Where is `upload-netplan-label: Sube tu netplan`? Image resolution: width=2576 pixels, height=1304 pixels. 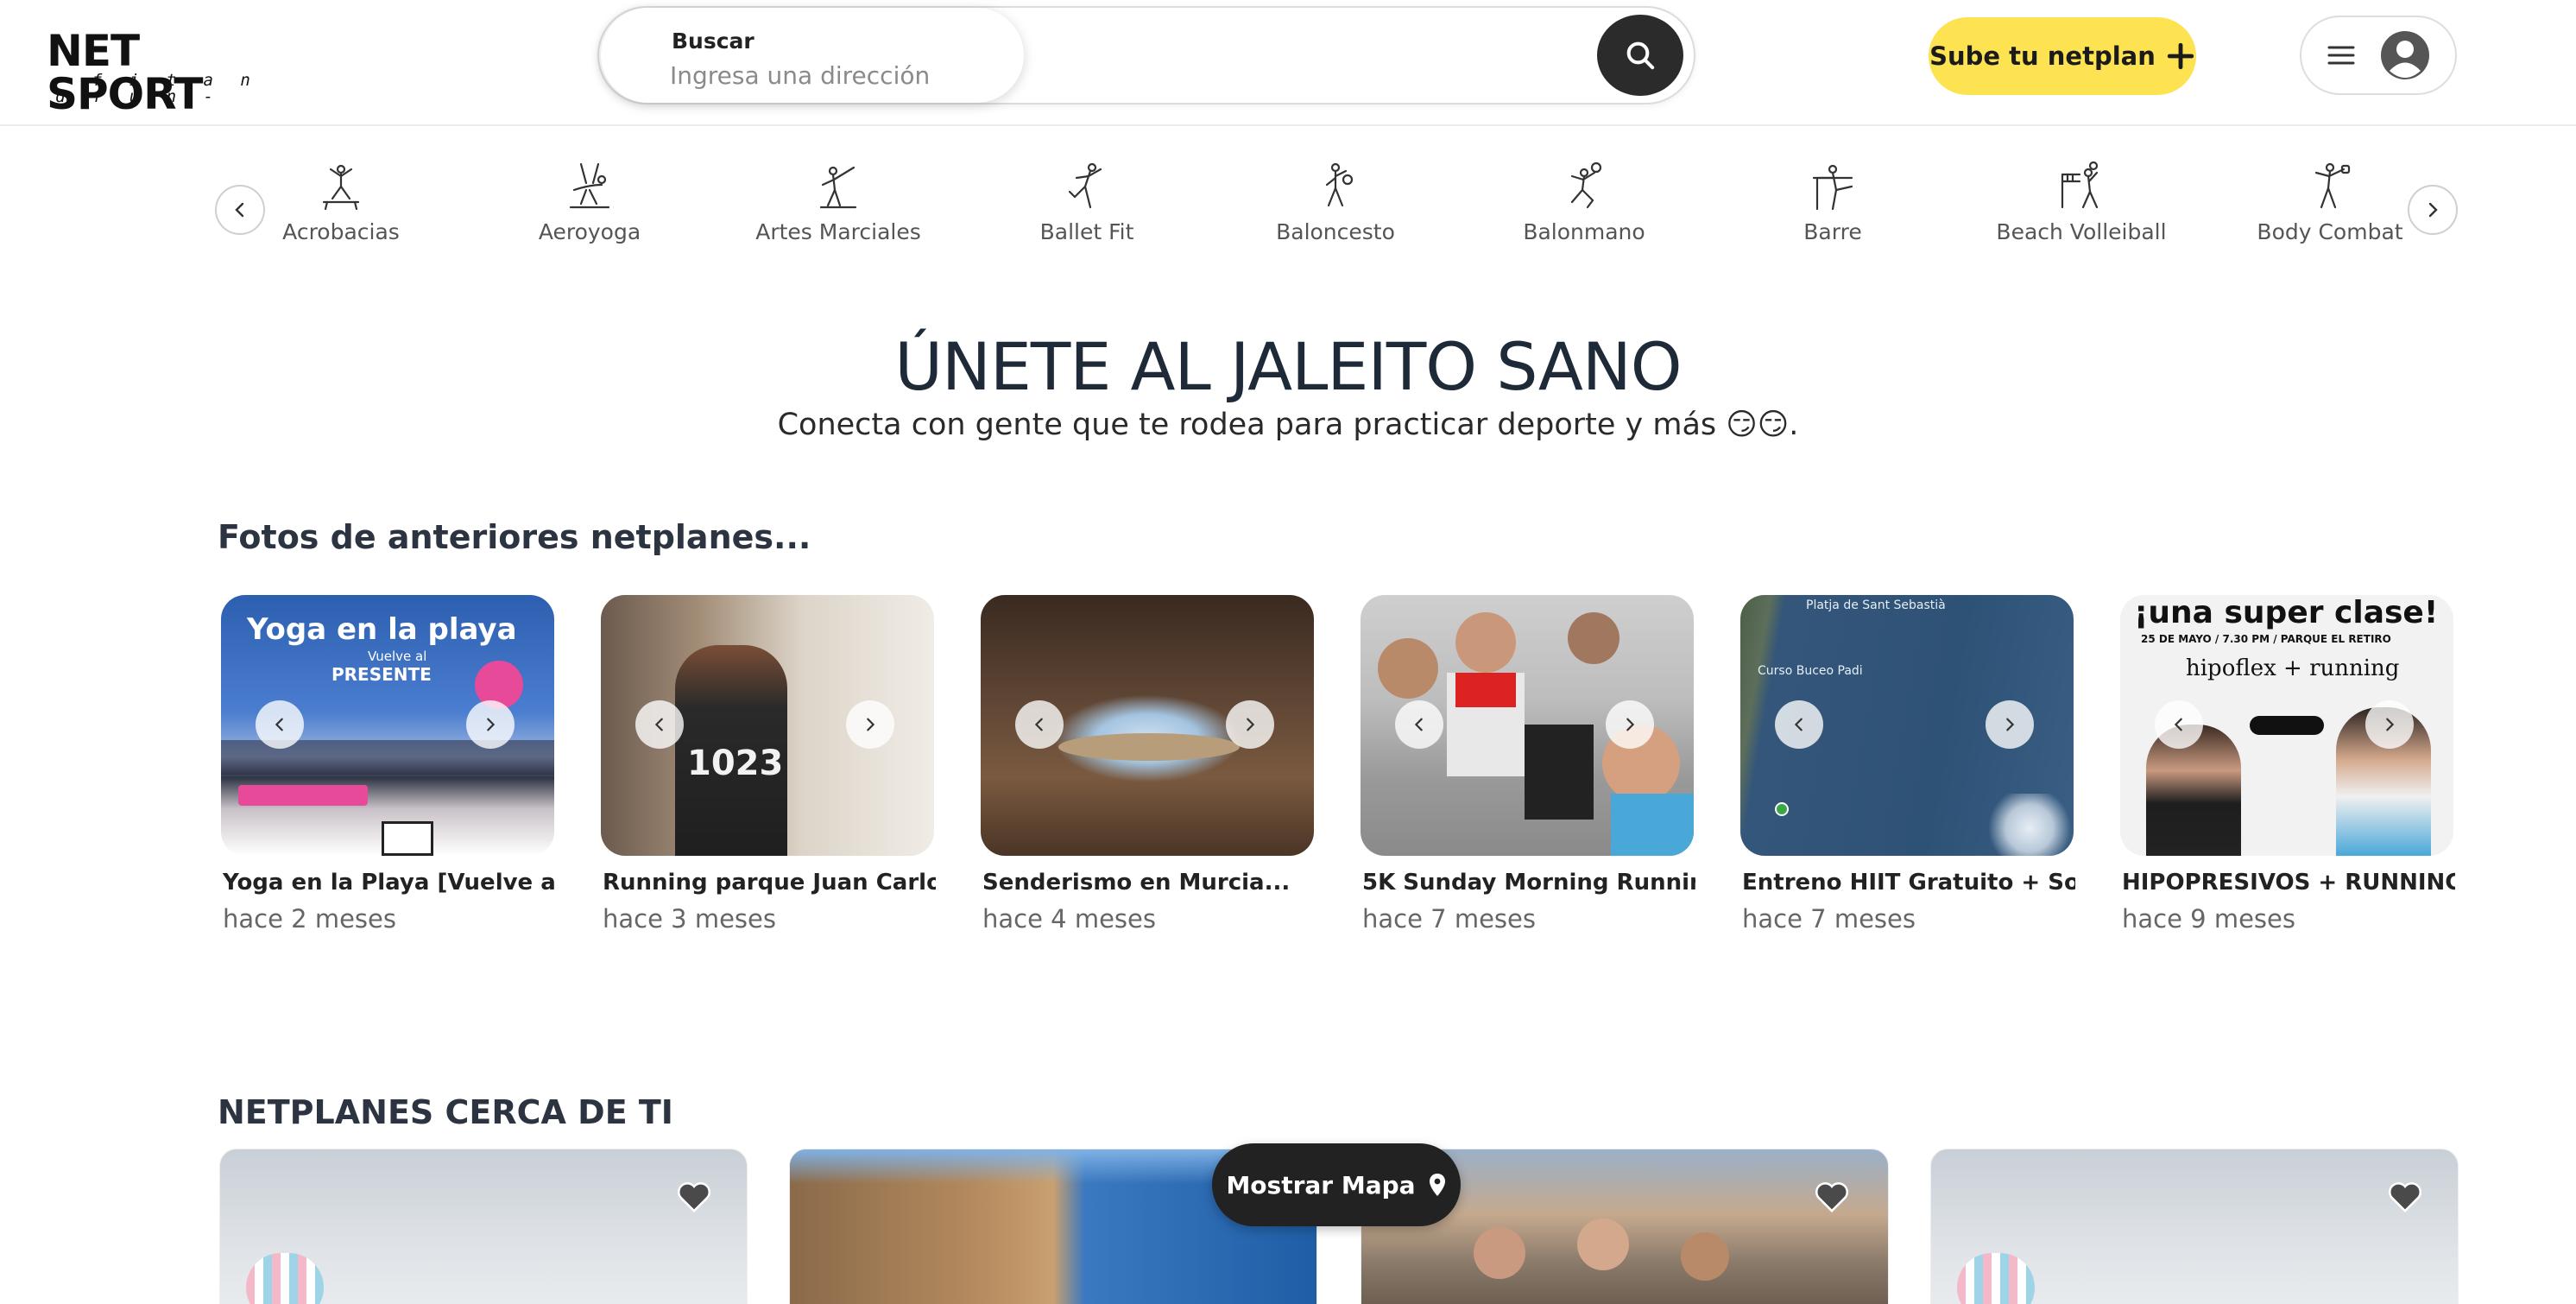
upload-netplan-label: Sube tu netplan is located at coordinates (2042, 56).